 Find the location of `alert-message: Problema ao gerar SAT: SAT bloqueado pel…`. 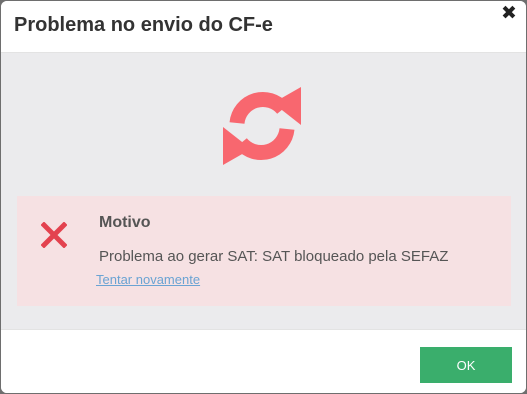

alert-message: Problema ao gerar SAT: SAT bloqueado pel… is located at coordinates (274, 256).